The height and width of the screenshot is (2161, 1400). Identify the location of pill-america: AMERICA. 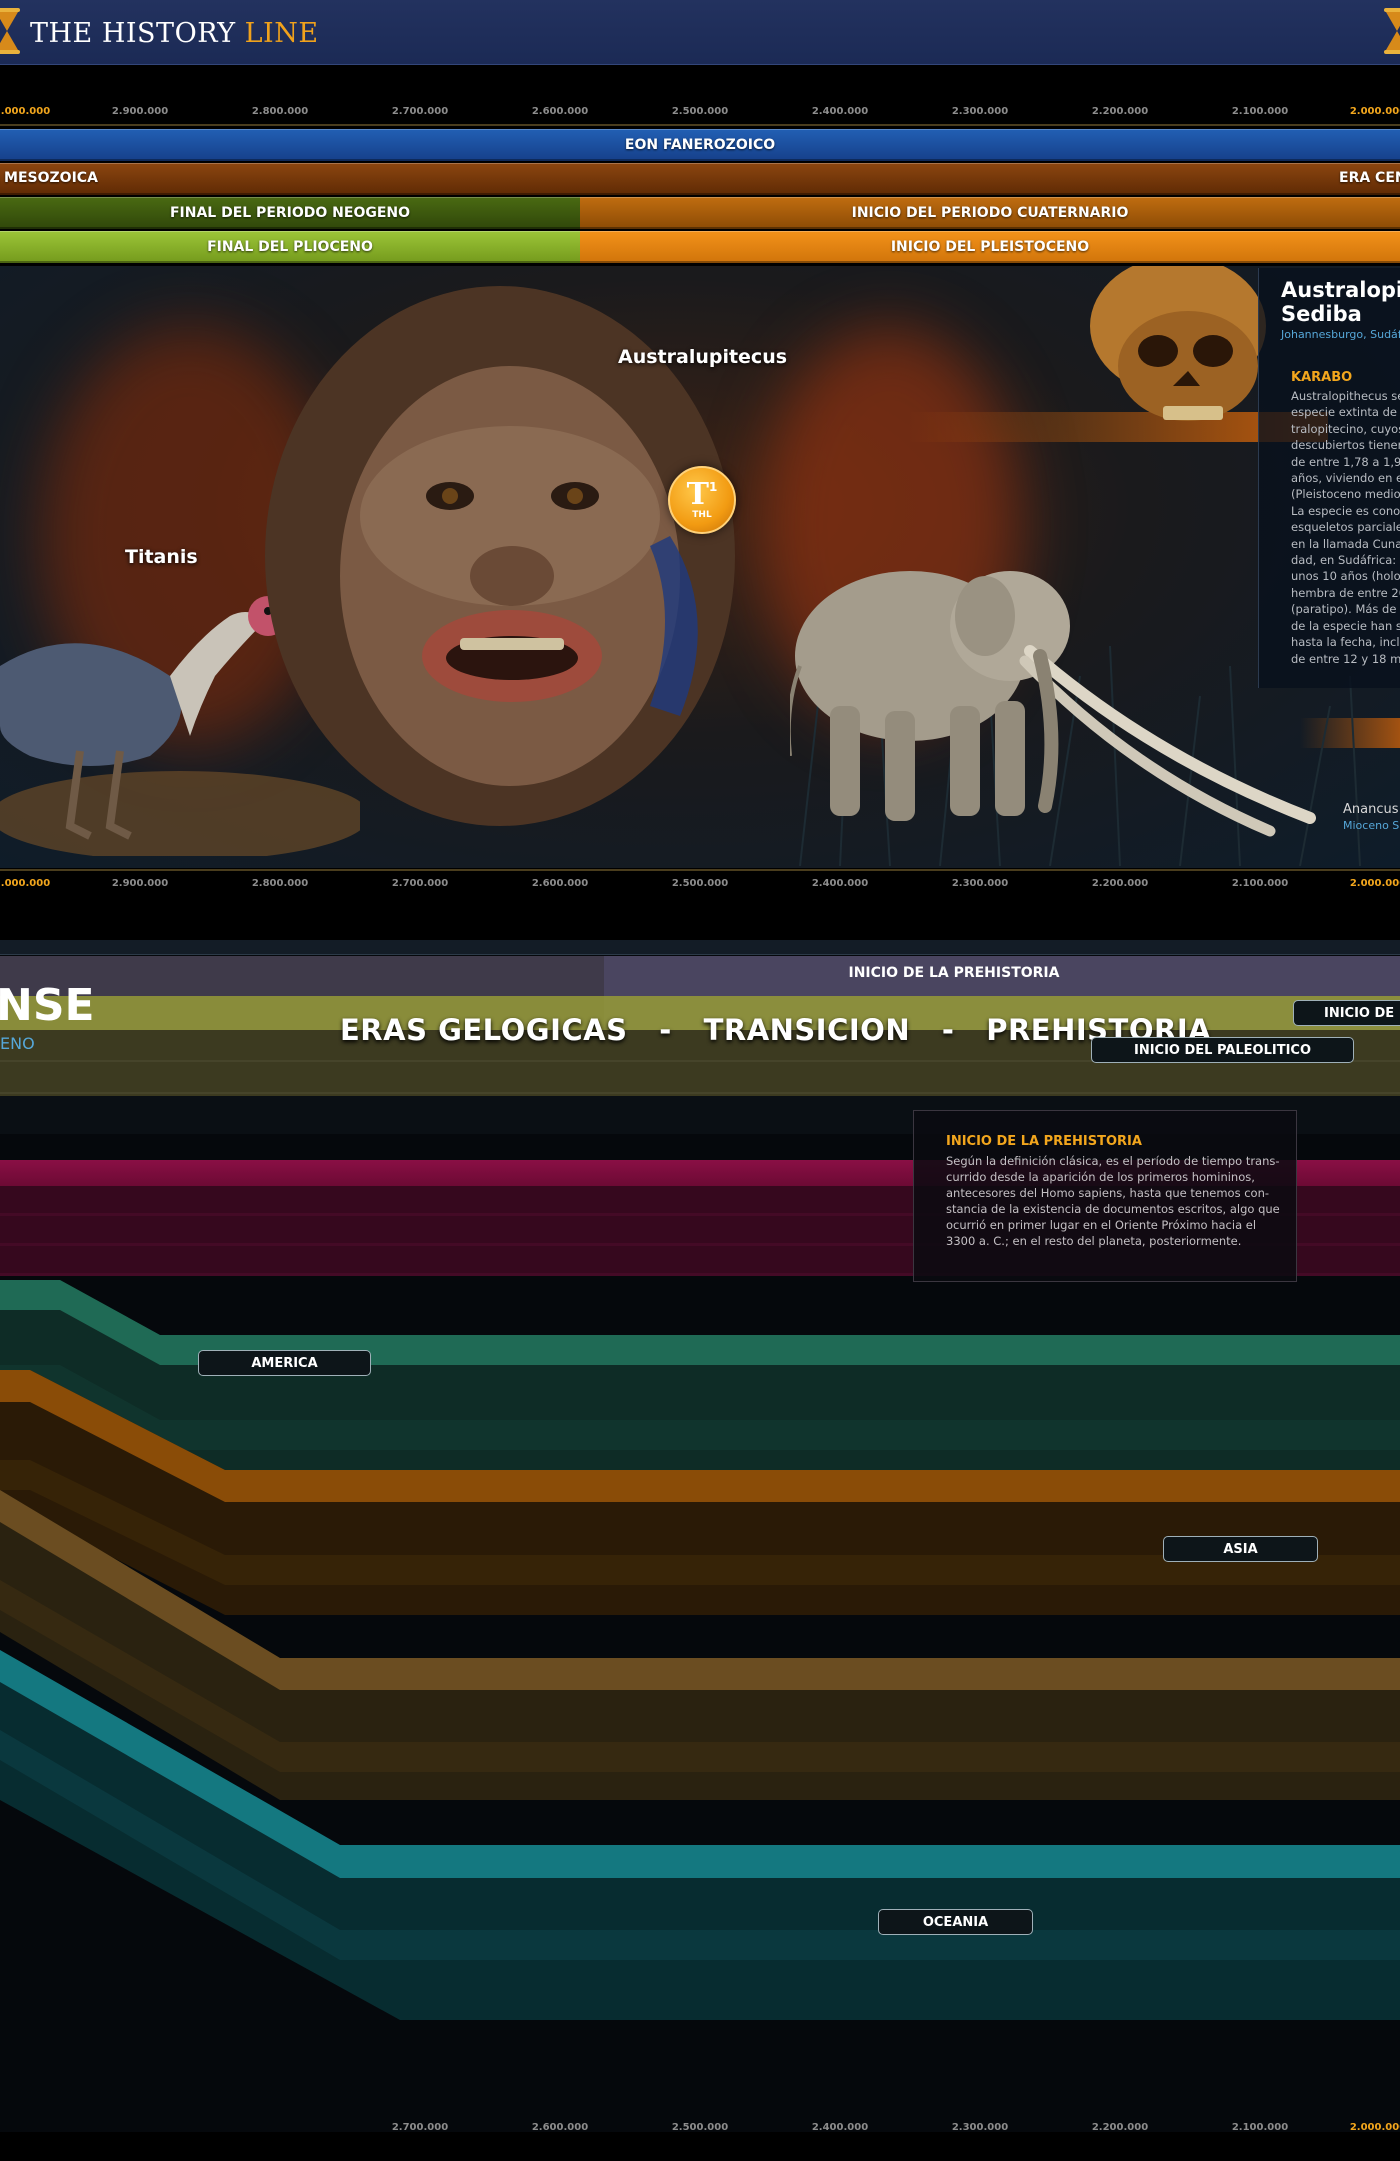
(284, 1363).